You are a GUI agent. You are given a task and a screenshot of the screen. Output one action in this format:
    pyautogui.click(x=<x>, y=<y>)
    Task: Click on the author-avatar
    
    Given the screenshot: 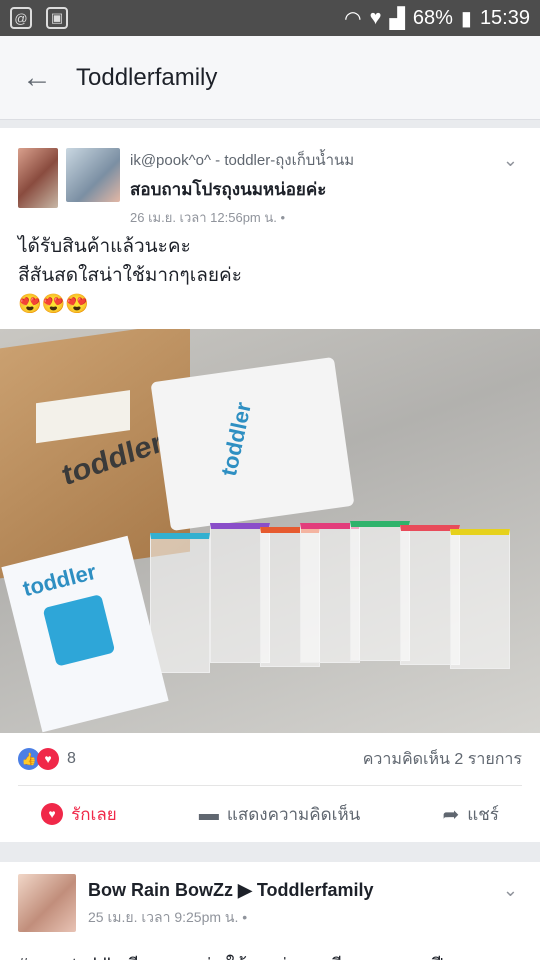 What is the action you would take?
    pyautogui.click(x=38, y=178)
    